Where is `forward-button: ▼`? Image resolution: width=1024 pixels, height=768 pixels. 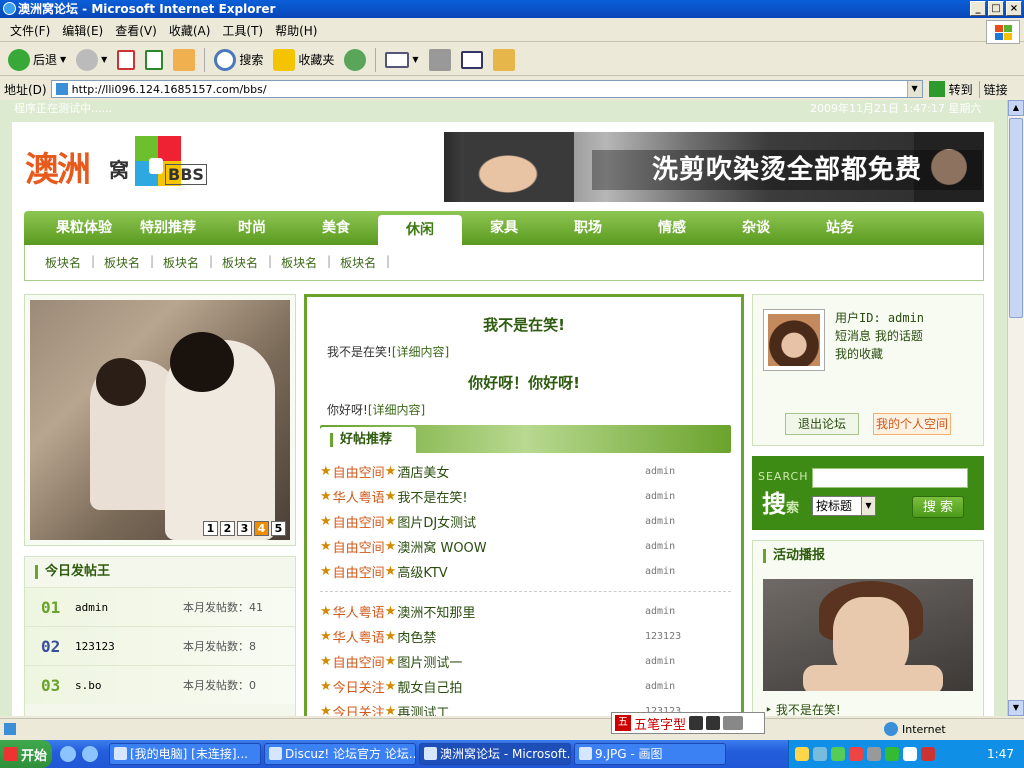
forward-button: ▼ is located at coordinates (91, 60).